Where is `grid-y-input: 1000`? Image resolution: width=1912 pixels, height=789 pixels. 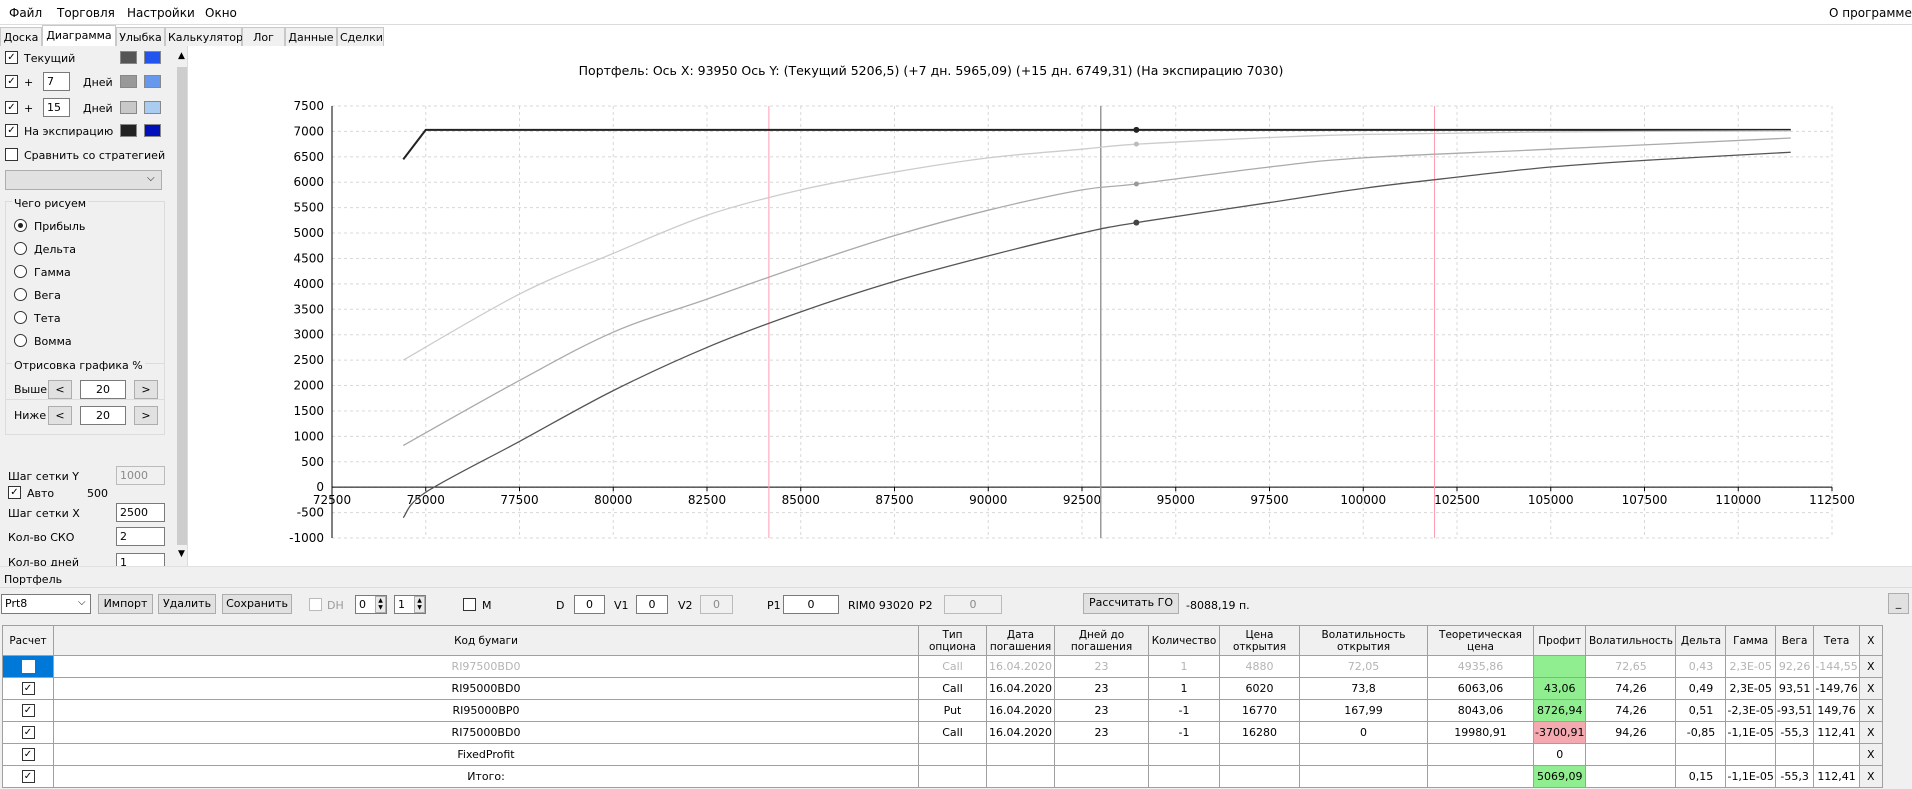 grid-y-input: 1000 is located at coordinates (140, 475).